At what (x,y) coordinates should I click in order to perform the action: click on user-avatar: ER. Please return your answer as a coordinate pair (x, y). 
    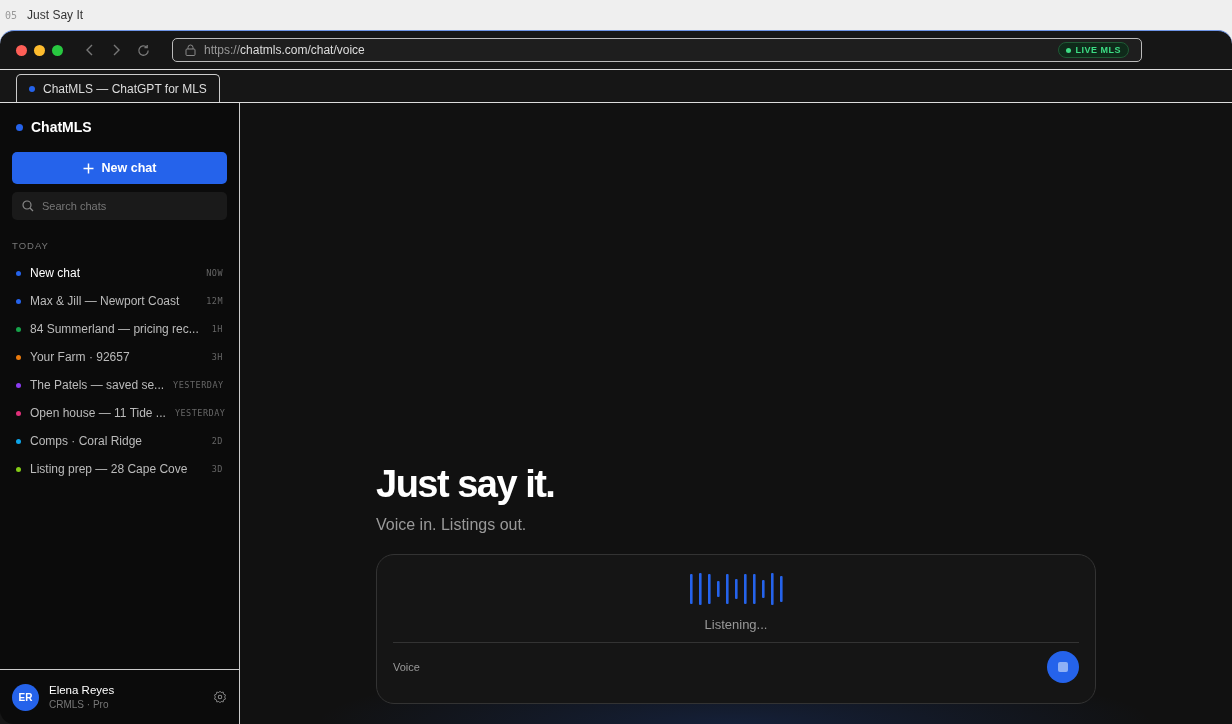
    Looking at the image, I should click on (25, 697).